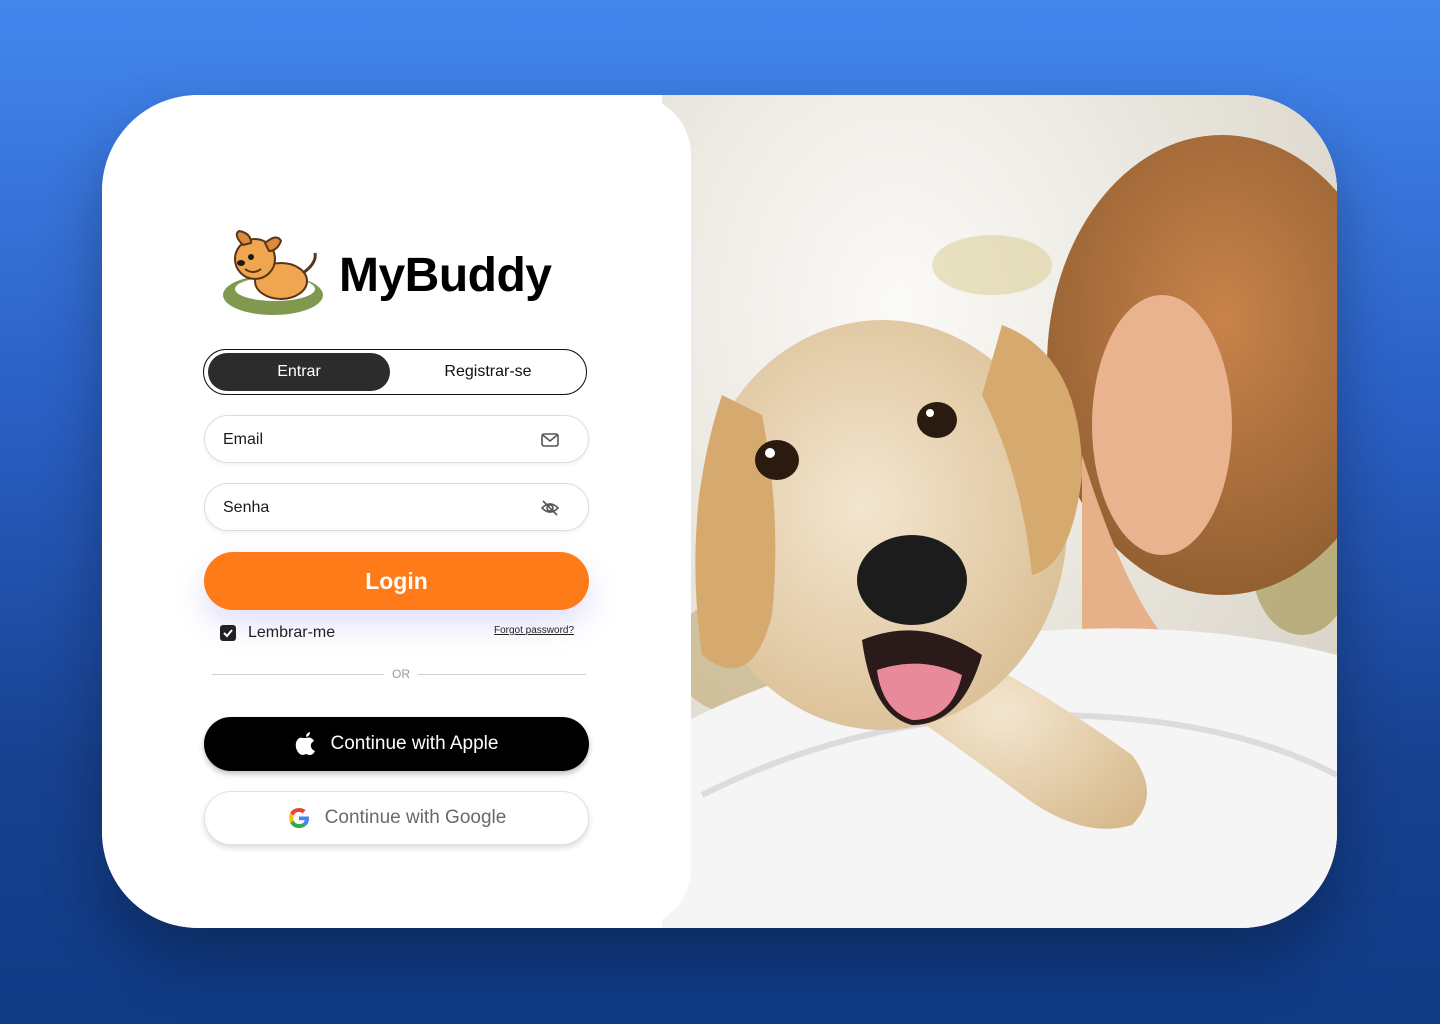 This screenshot has height=1024, width=1440. I want to click on apple-button-label: Continue with Apple, so click(414, 743).